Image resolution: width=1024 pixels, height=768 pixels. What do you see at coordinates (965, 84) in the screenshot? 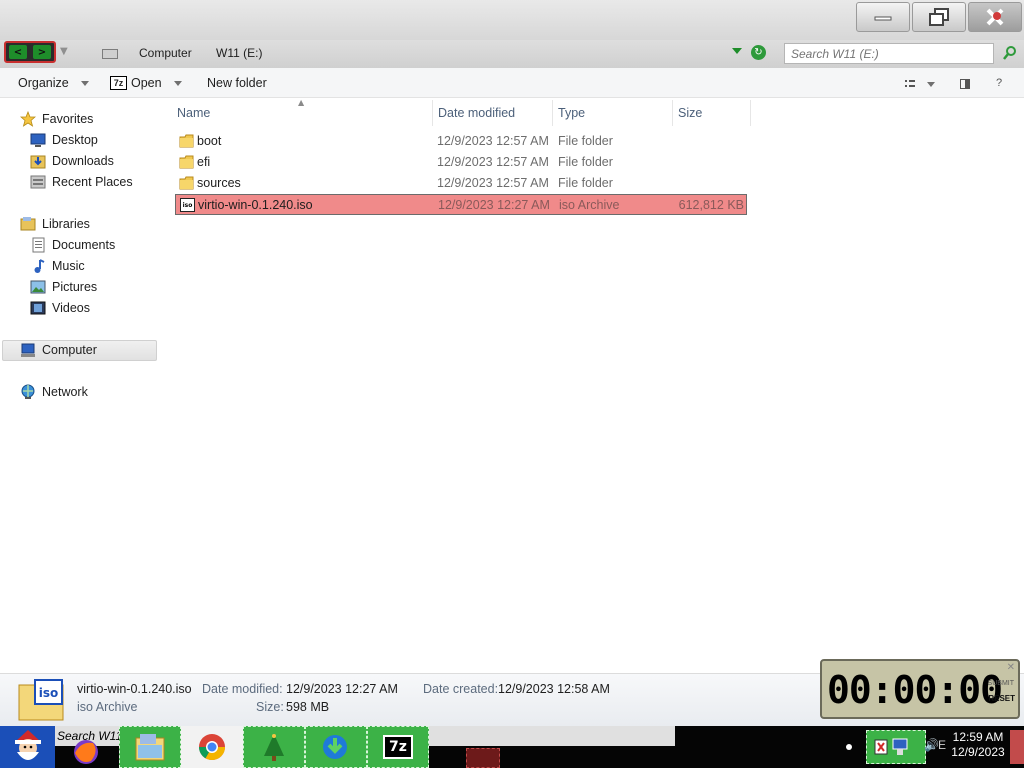
I see `preview-pane-icon` at bounding box center [965, 84].